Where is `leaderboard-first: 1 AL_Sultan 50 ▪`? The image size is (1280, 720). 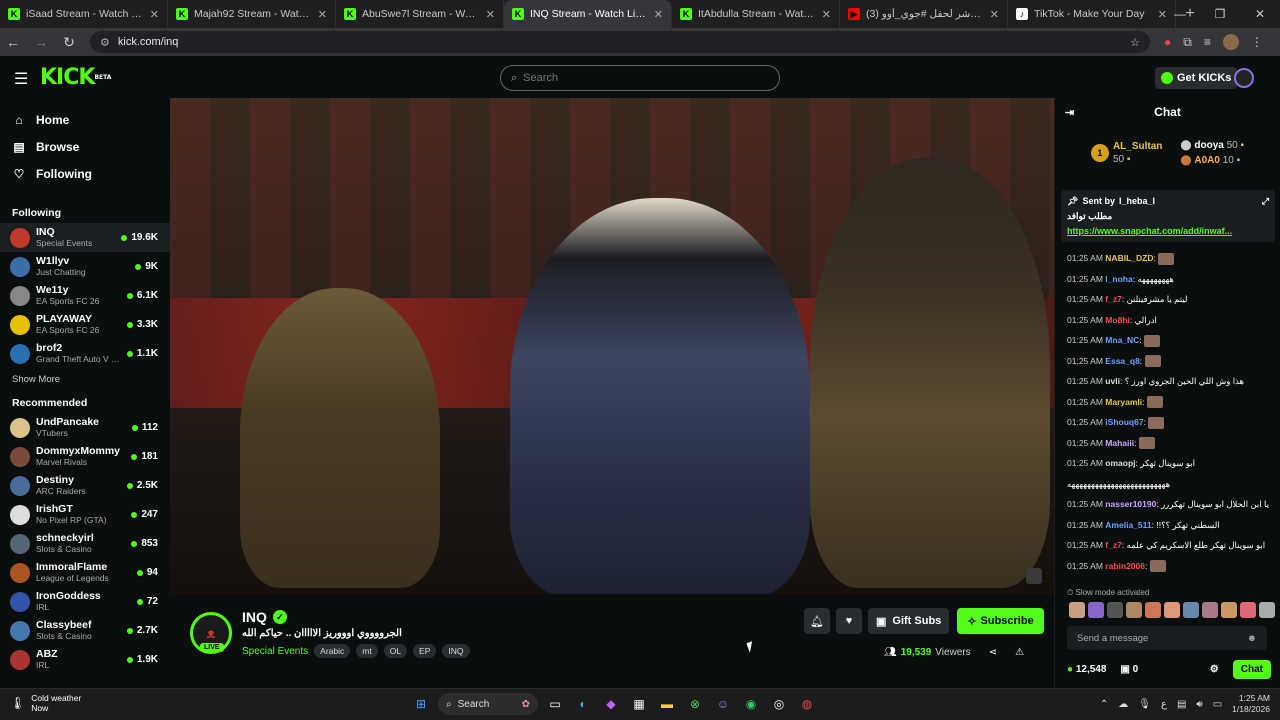 leaderboard-first: 1 AL_Sultan 50 ▪ is located at coordinates (1126, 153).